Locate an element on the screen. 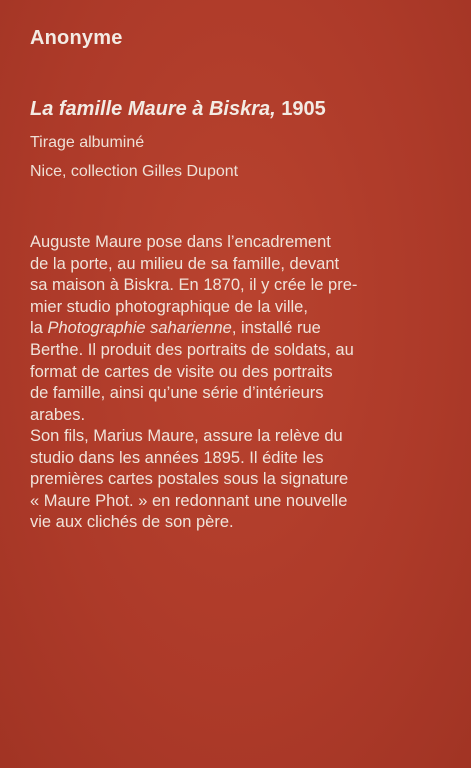 This screenshot has width=471, height=768. artwork-title: La famille Maure à Biskra, 1905 is located at coordinates (178, 109).